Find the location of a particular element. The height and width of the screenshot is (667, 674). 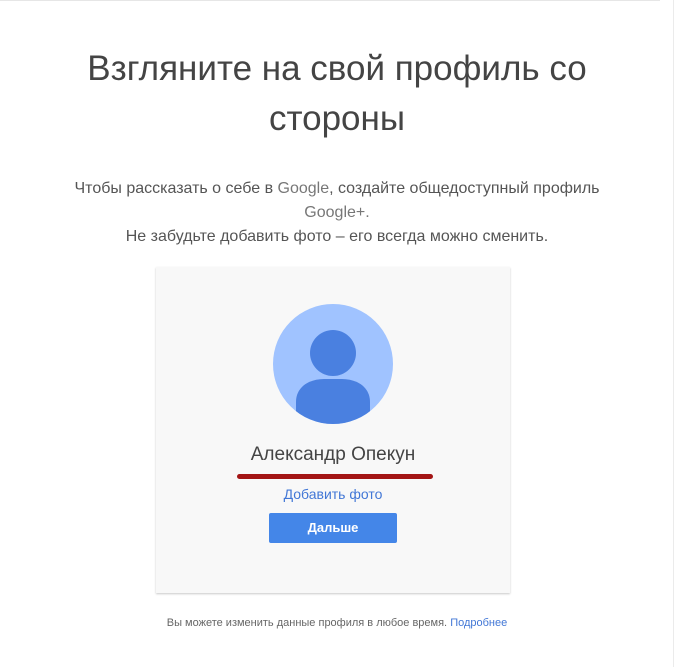

page-title-line-2: стороны is located at coordinates (337, 118).